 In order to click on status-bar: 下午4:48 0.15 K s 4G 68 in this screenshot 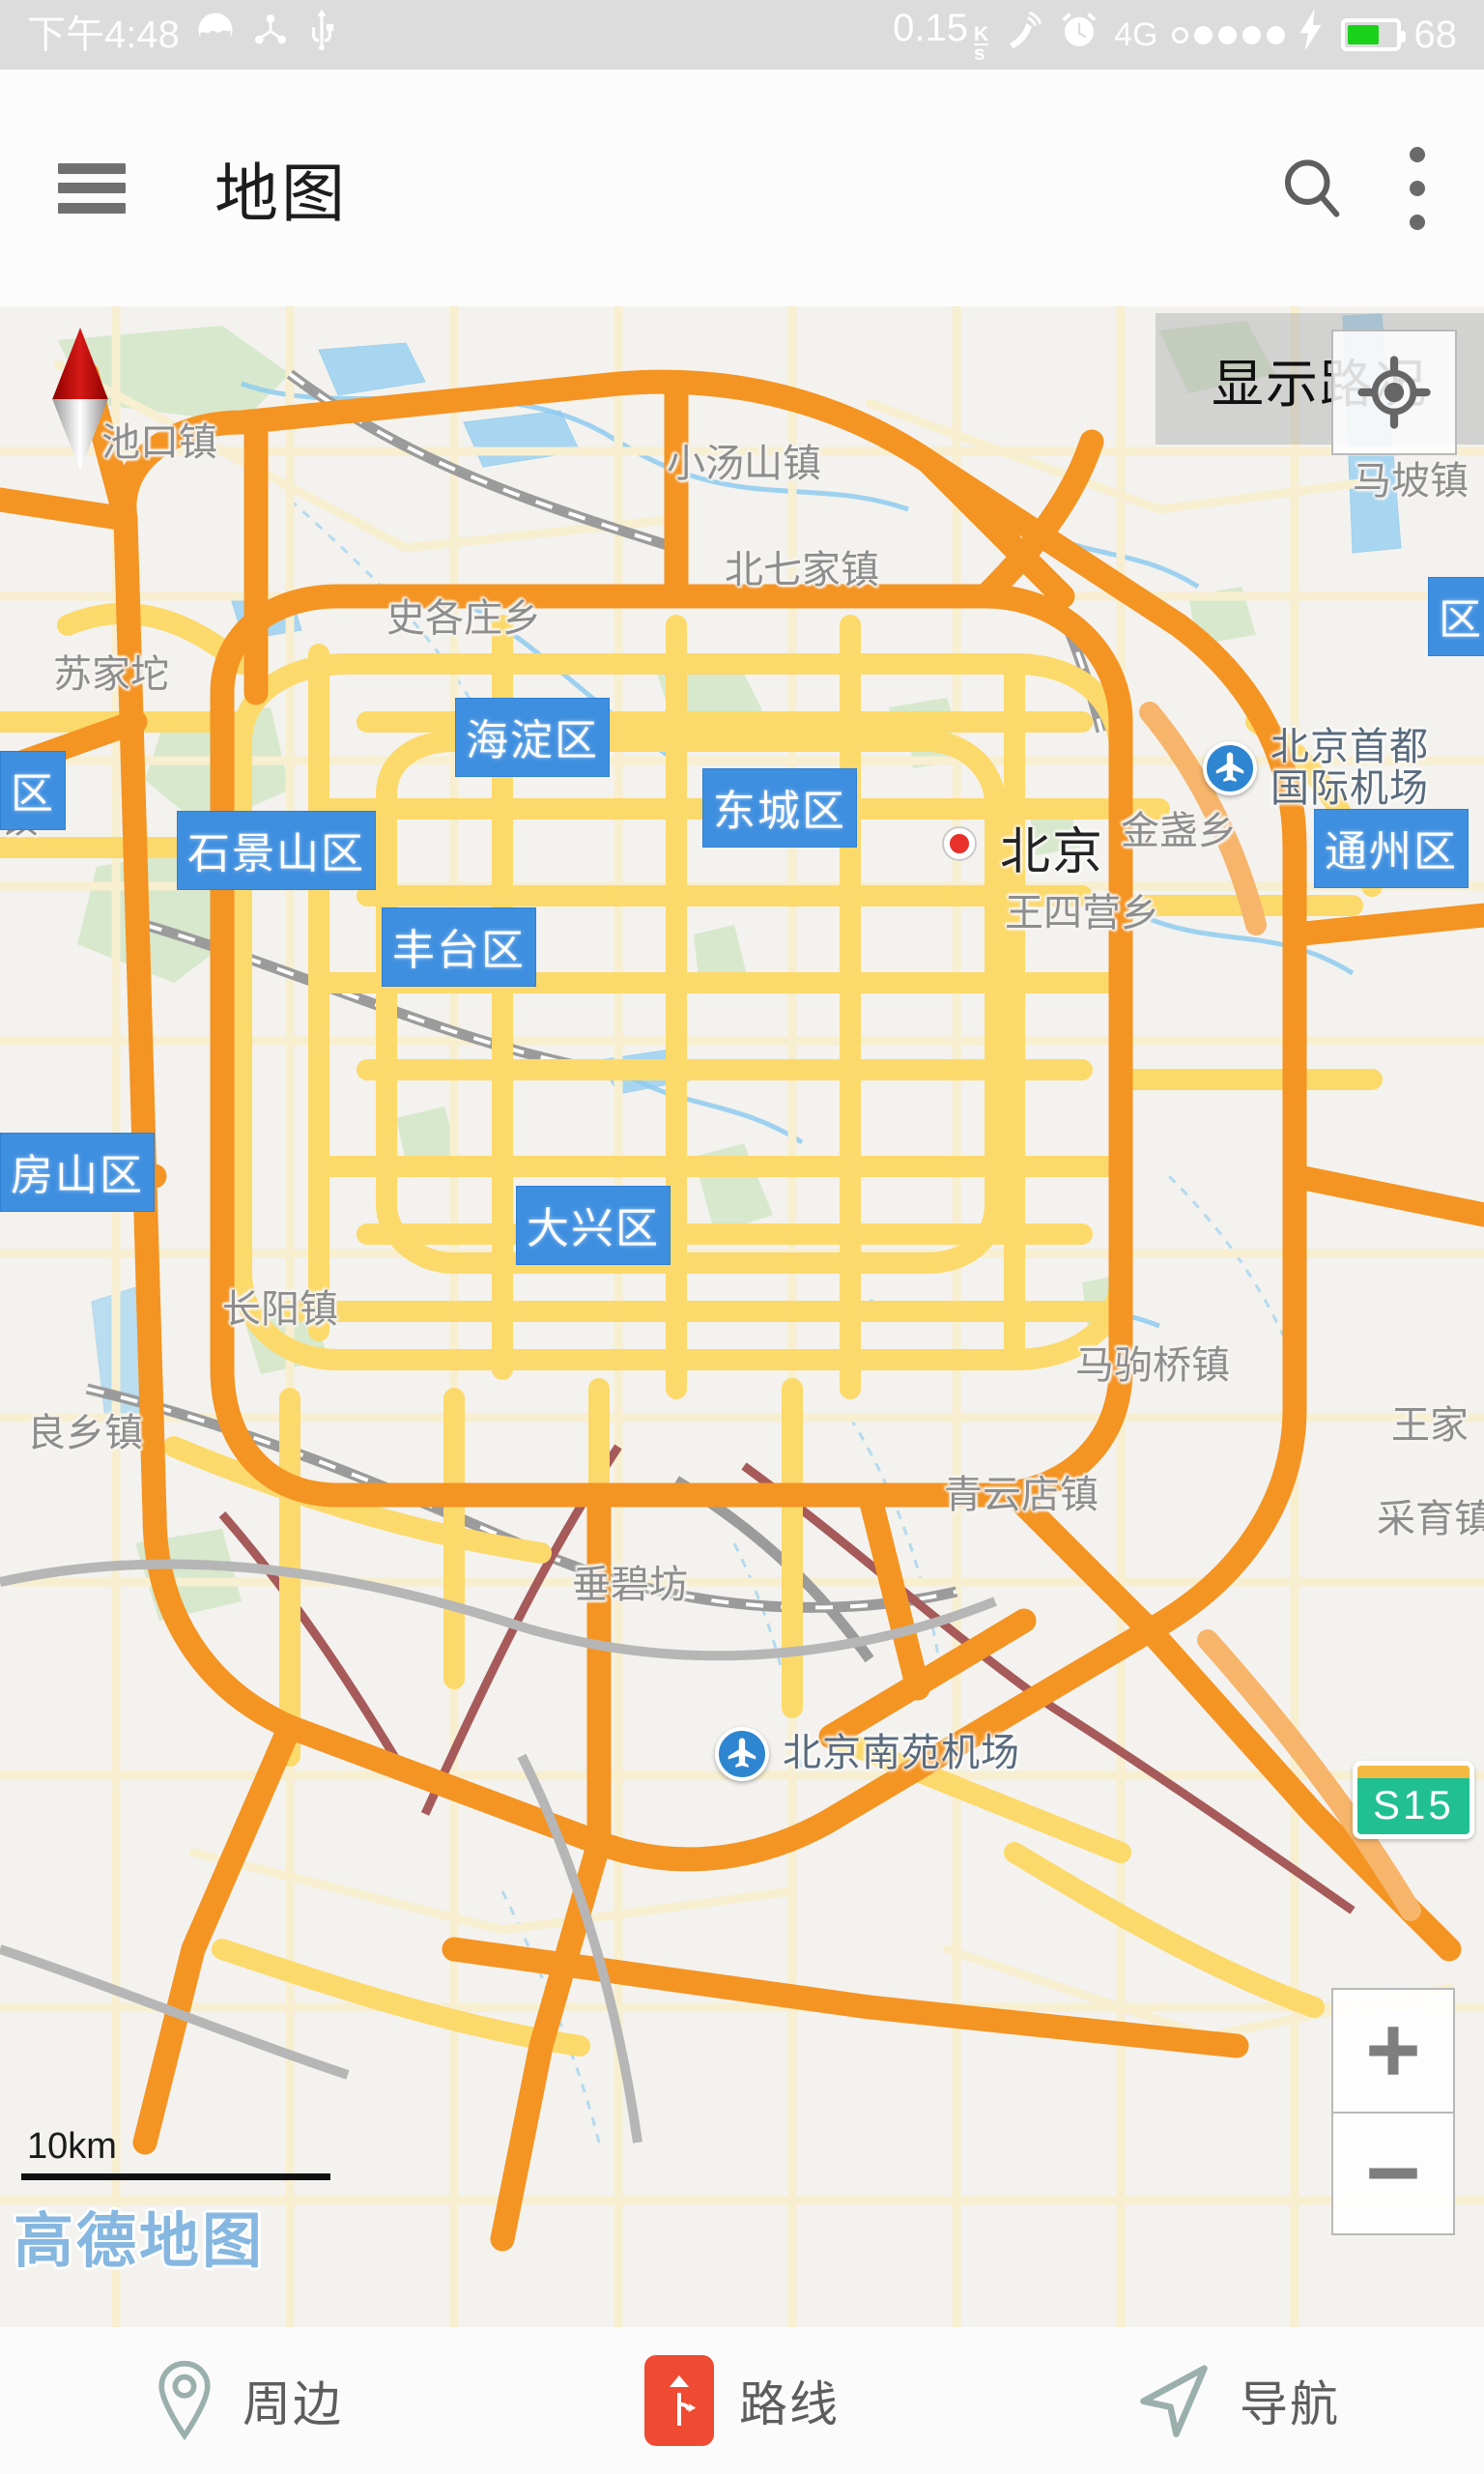, I will do `click(742, 35)`.